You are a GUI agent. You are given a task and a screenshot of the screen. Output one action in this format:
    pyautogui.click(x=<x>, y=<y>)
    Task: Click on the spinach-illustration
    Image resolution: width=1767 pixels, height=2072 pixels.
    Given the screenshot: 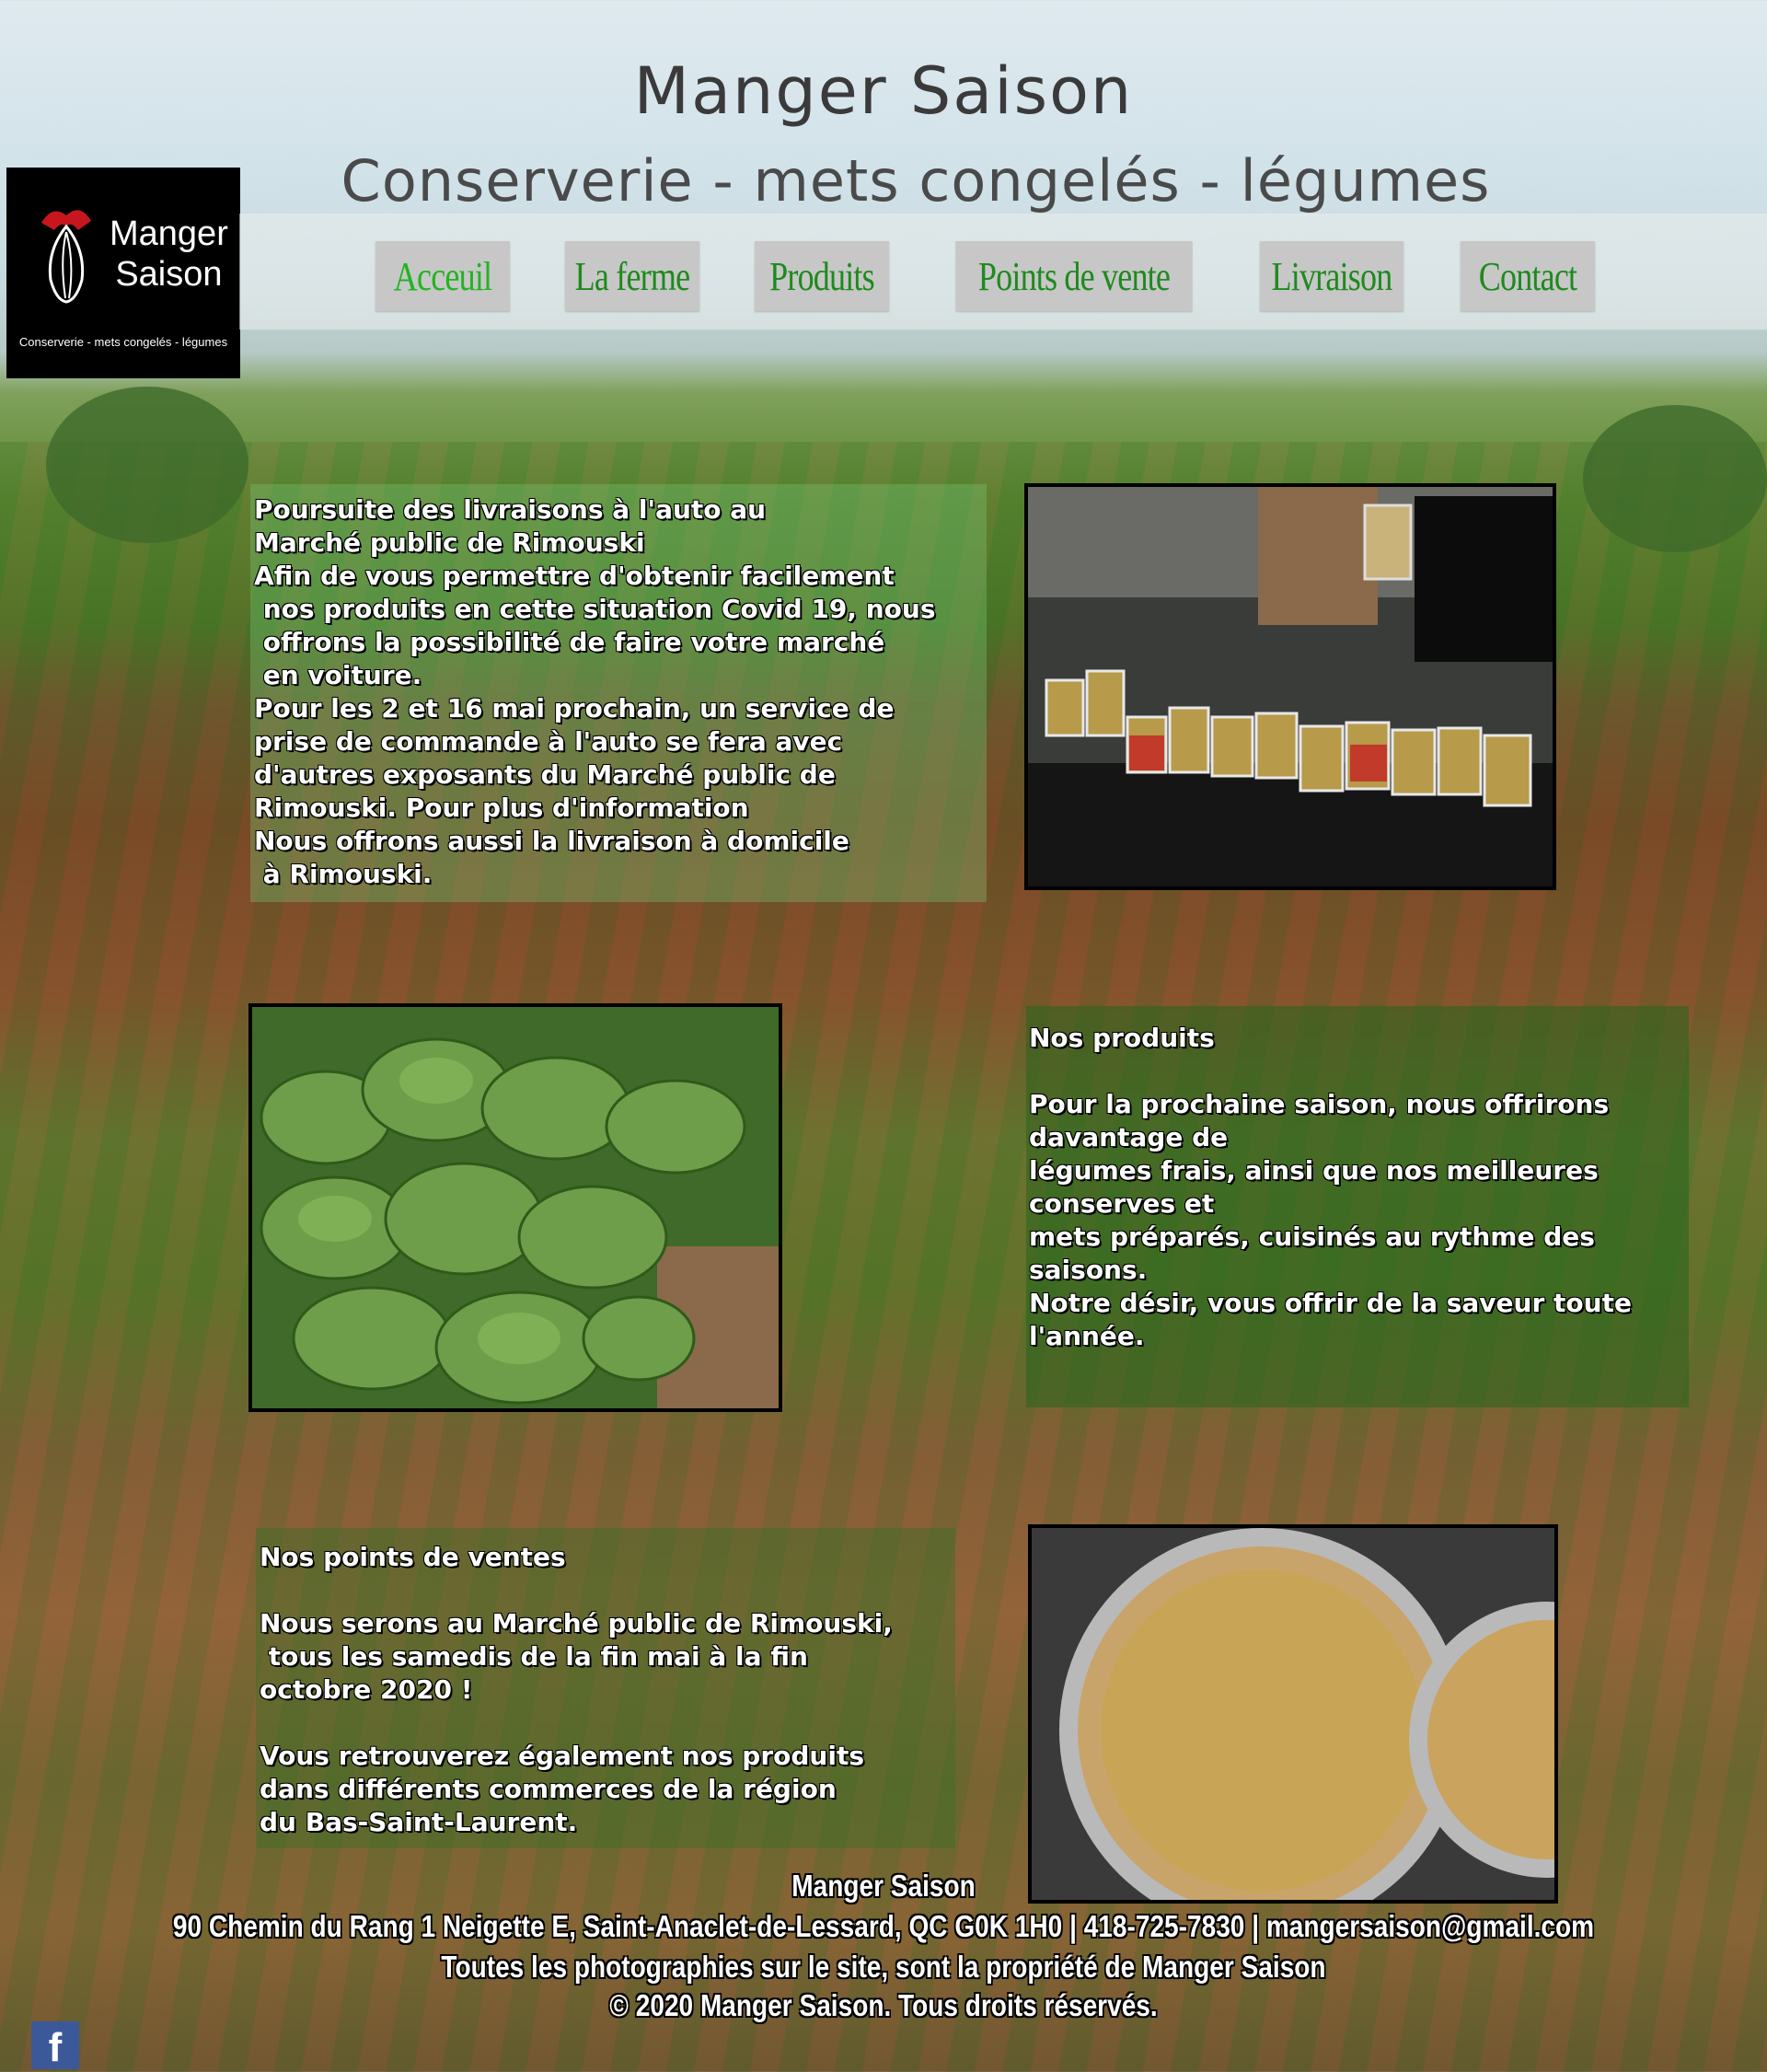 What is the action you would take?
    pyautogui.click(x=515, y=1208)
    